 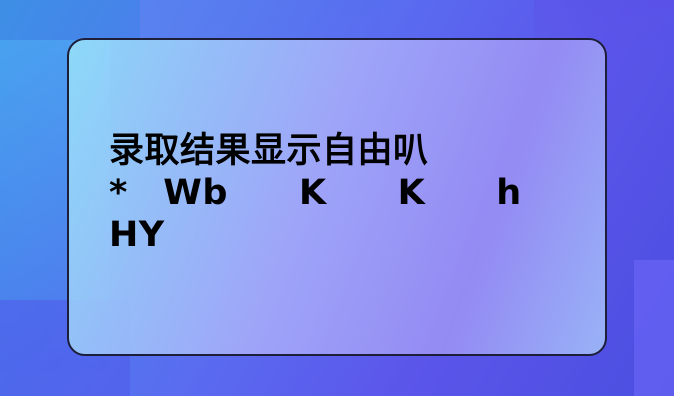 What do you see at coordinates (260, 20) in the screenshot?
I see `background-block-top` at bounding box center [260, 20].